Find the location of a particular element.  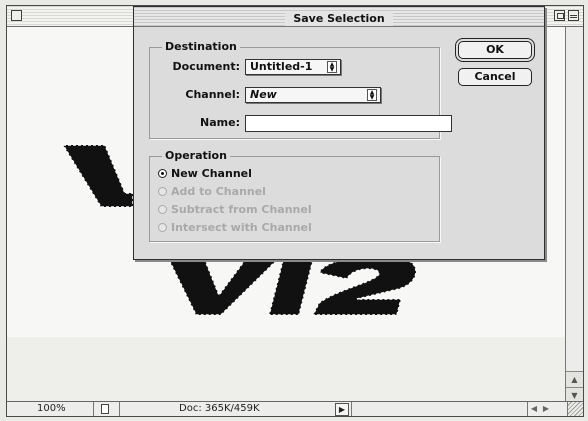

dialog-title: Save Selection is located at coordinates (339, 19).